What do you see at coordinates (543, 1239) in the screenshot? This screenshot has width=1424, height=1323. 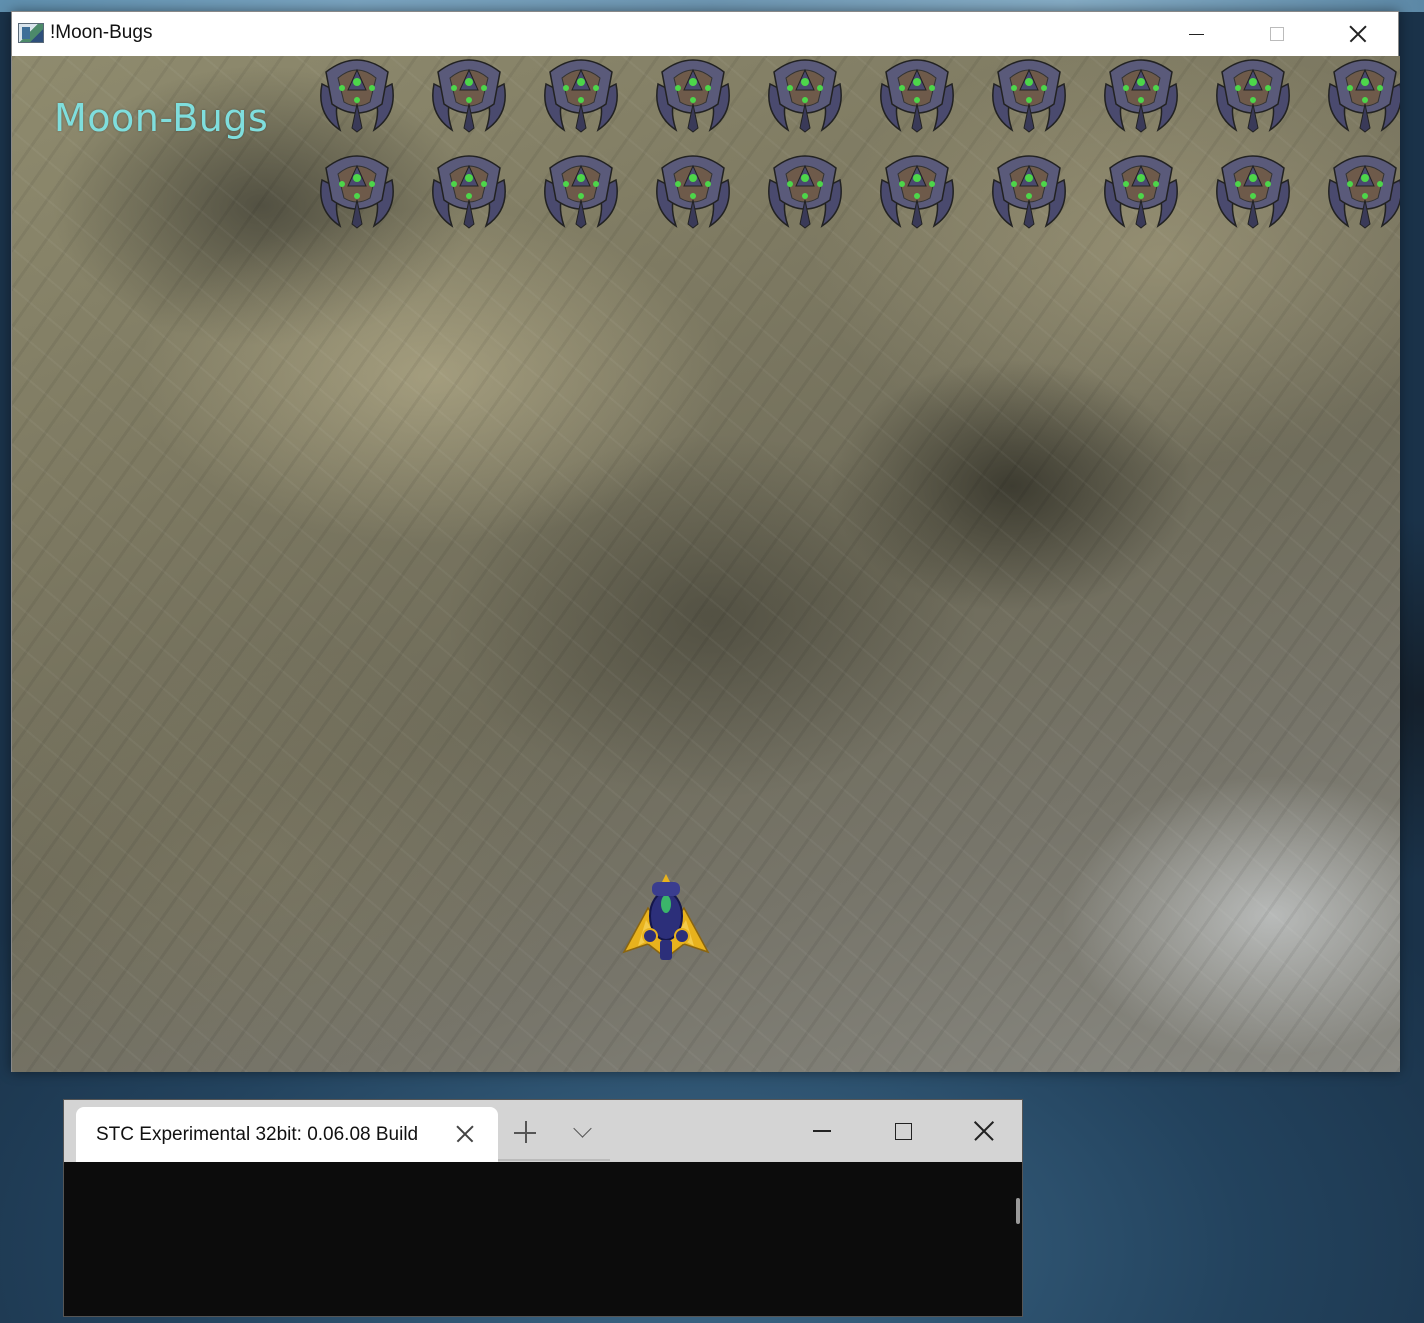 I see `terminal-output` at bounding box center [543, 1239].